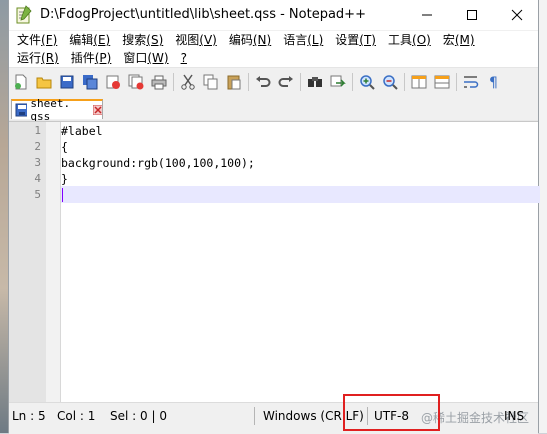 This screenshot has height=434, width=547. I want to click on tab-bar: sheet. qss, so click(273, 110).